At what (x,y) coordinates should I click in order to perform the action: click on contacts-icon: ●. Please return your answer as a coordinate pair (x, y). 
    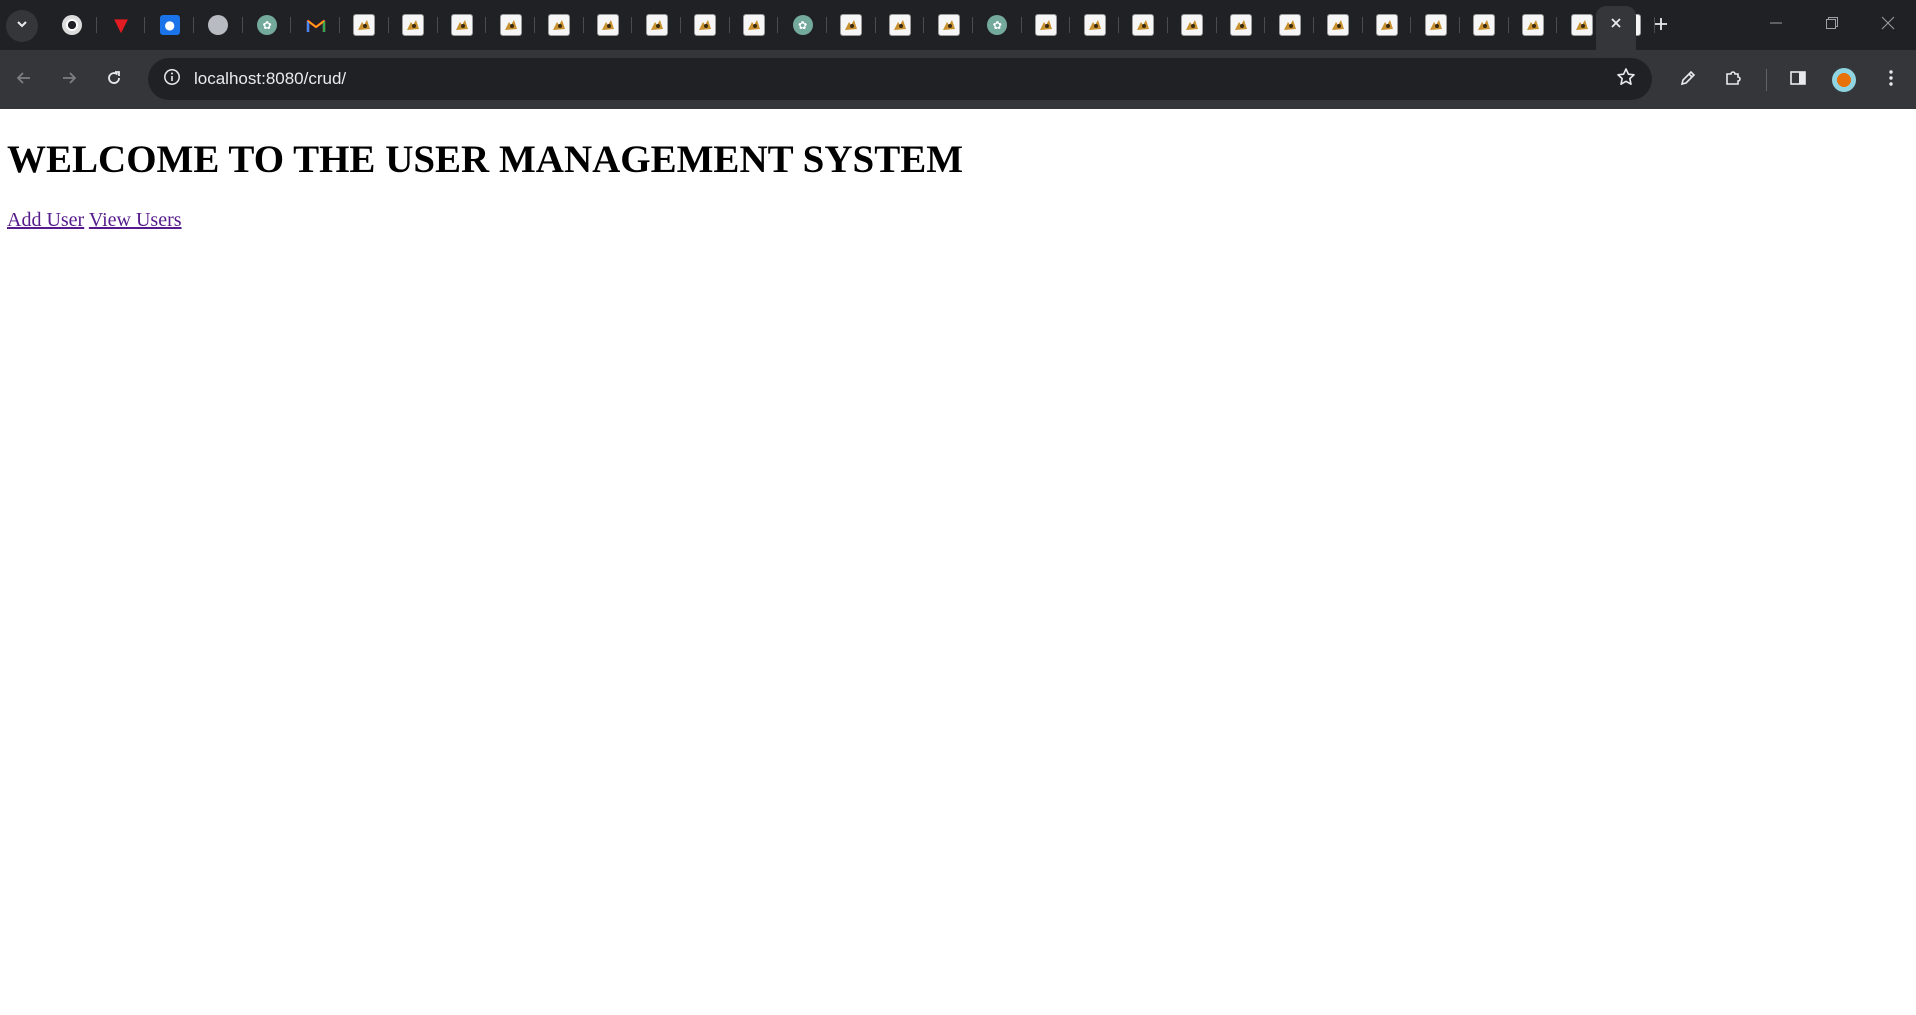
    Looking at the image, I should click on (169, 25).